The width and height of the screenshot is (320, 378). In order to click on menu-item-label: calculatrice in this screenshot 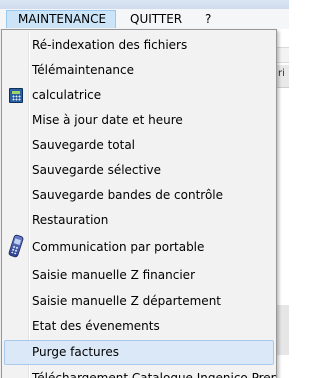, I will do `click(67, 95)`.